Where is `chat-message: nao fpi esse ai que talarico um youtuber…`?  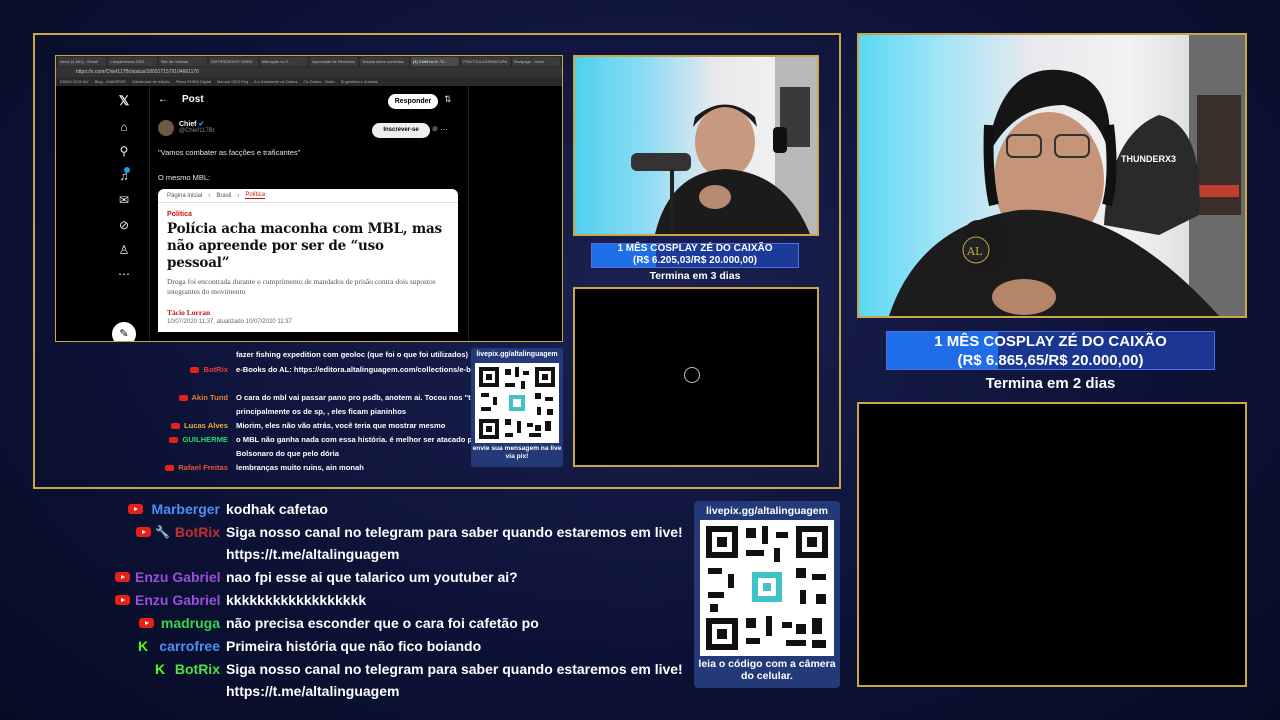 chat-message: nao fpi esse ai que talarico um youtuber… is located at coordinates (372, 577).